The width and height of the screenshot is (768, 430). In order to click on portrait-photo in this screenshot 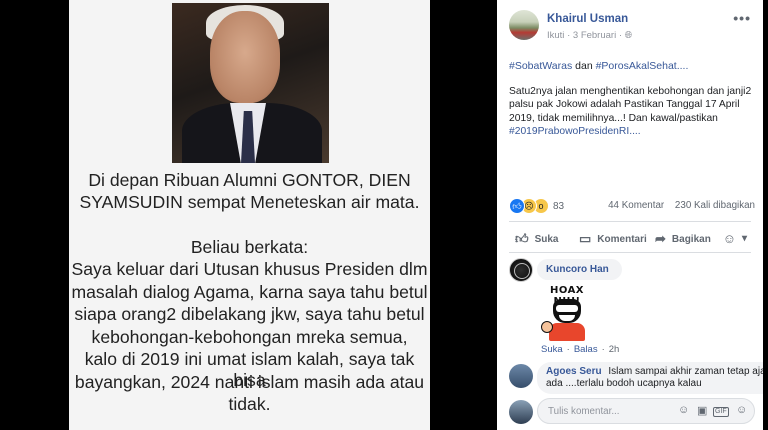, I will do `click(250, 83)`.